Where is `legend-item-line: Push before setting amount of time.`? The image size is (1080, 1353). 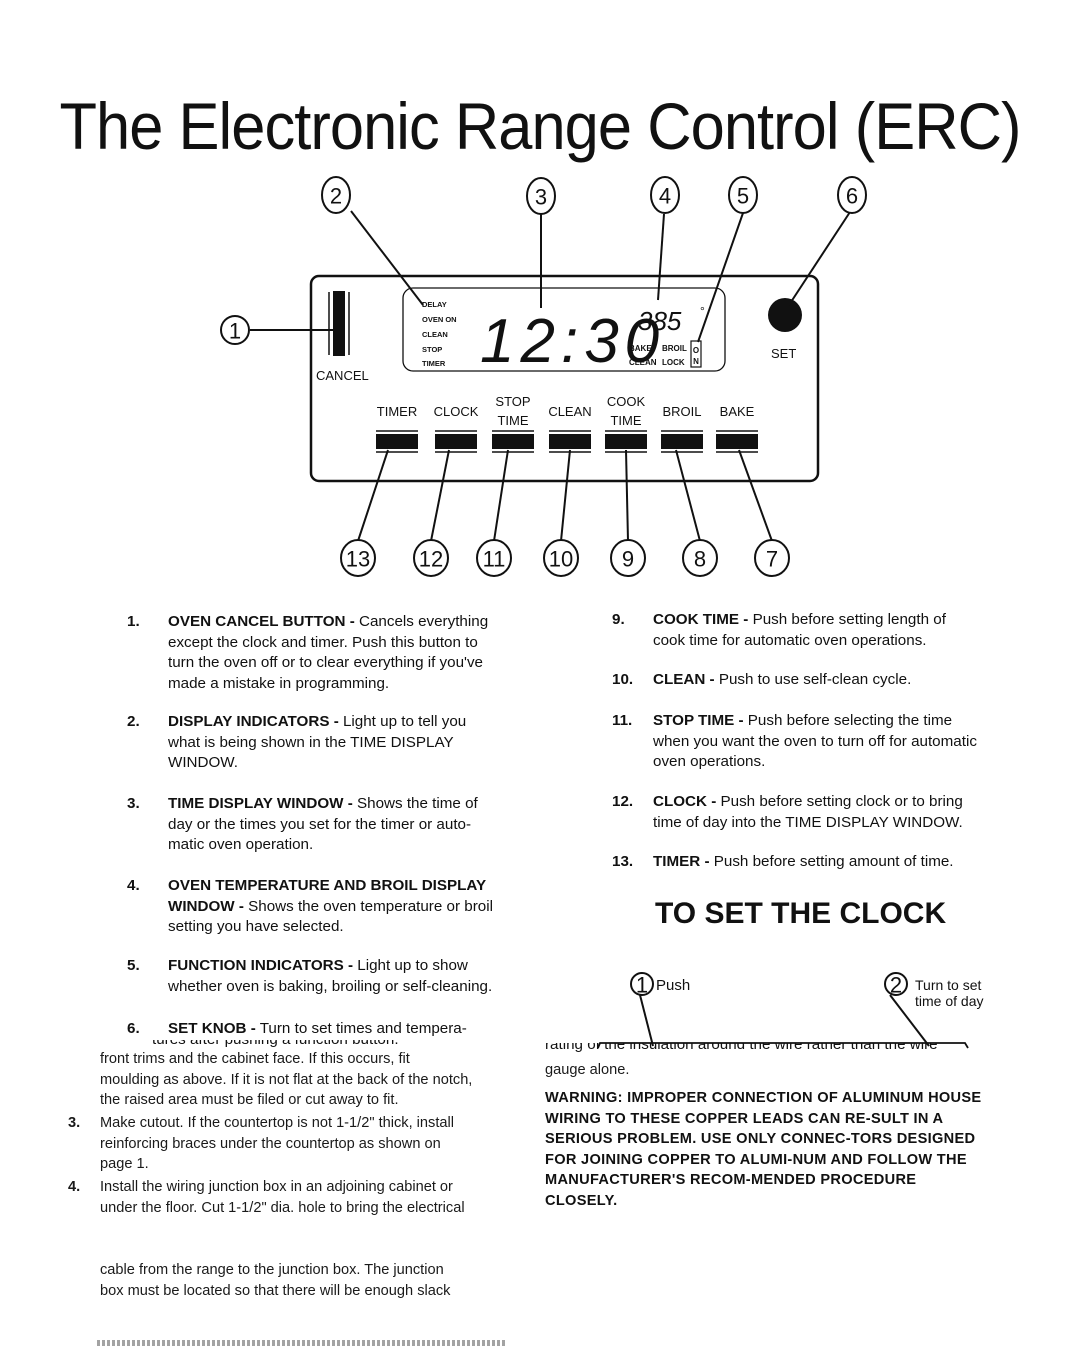 legend-item-line: Push before setting amount of time. is located at coordinates (831, 861).